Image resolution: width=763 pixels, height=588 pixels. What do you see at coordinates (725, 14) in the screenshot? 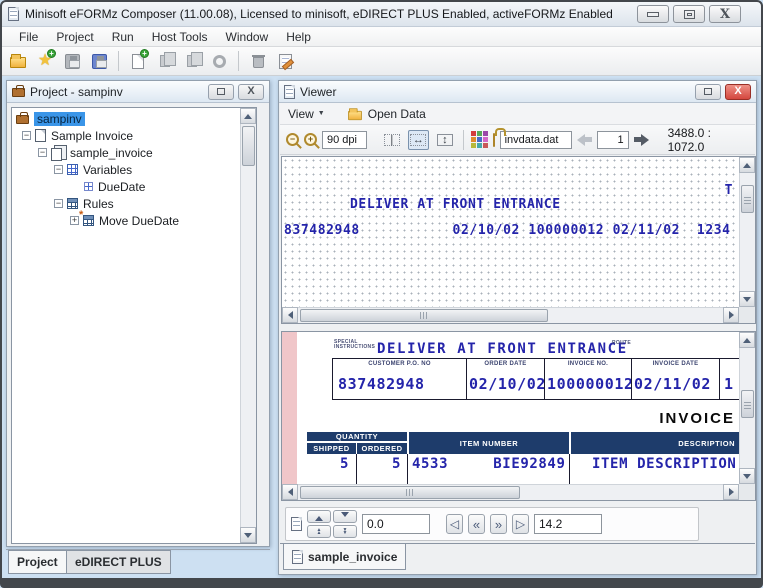
I see `close-button: X` at bounding box center [725, 14].